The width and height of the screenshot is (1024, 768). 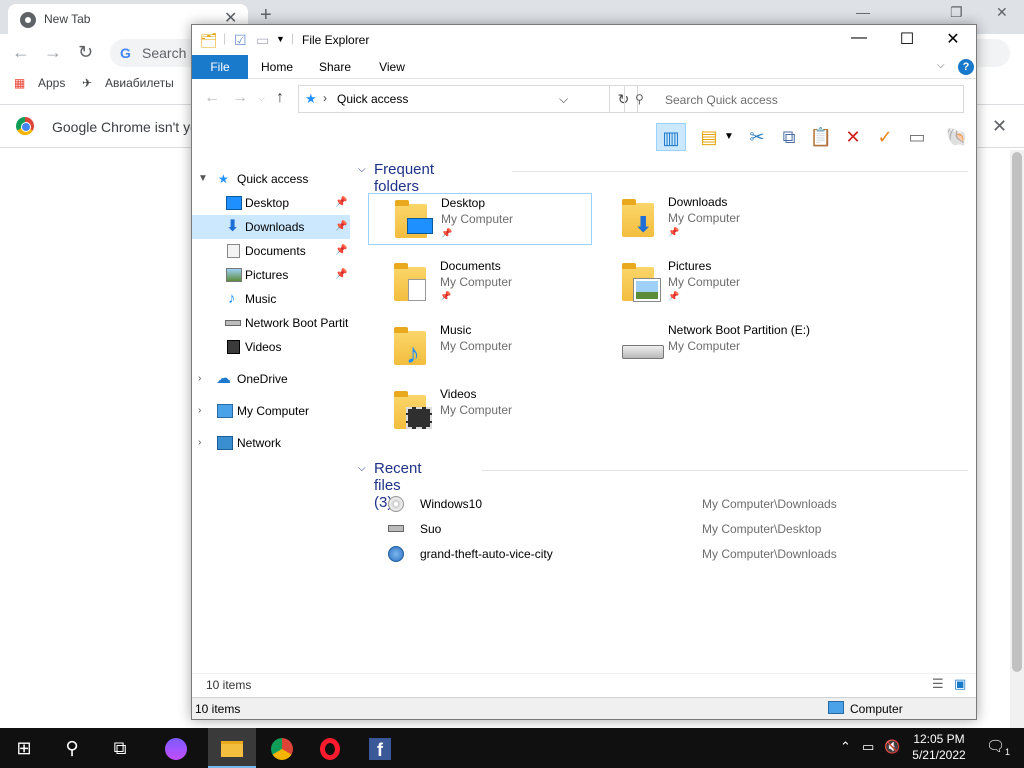 I want to click on shell-icon: 🐚, so click(x=957, y=137).